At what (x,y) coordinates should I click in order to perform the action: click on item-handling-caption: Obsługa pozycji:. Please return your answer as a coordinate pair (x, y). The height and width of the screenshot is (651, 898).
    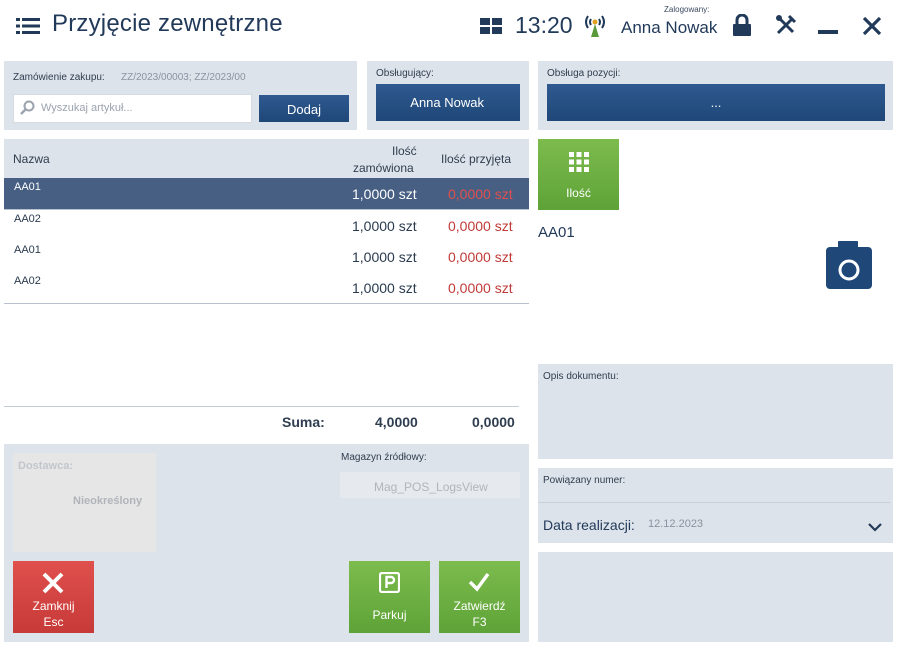
    Looking at the image, I should click on (584, 73).